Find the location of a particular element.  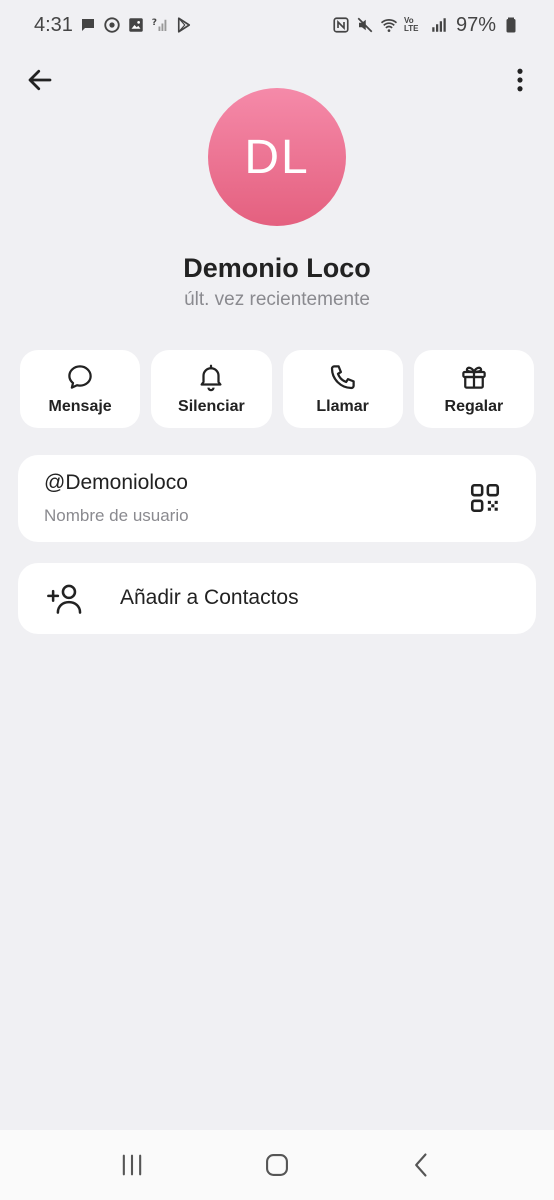

avatar-initials: DL is located at coordinates (277, 157).